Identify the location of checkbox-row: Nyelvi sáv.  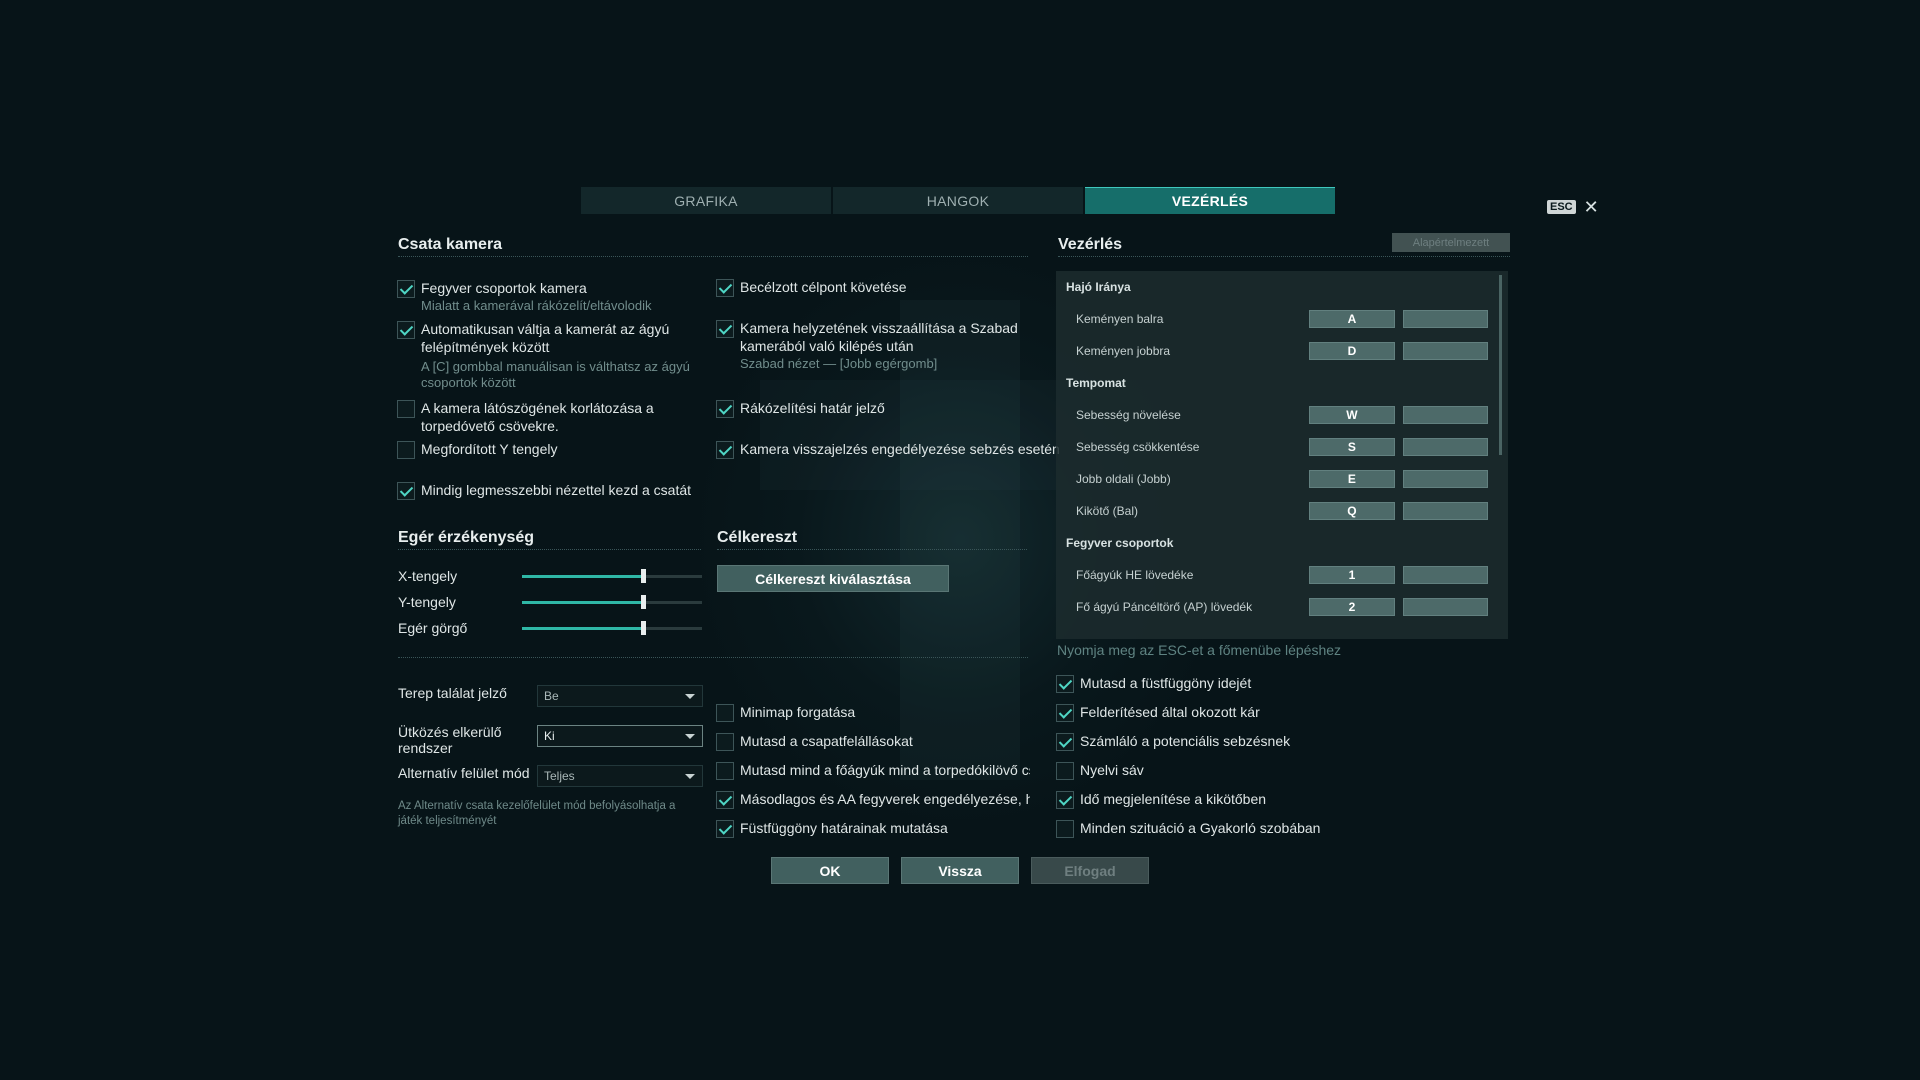
(1100, 771).